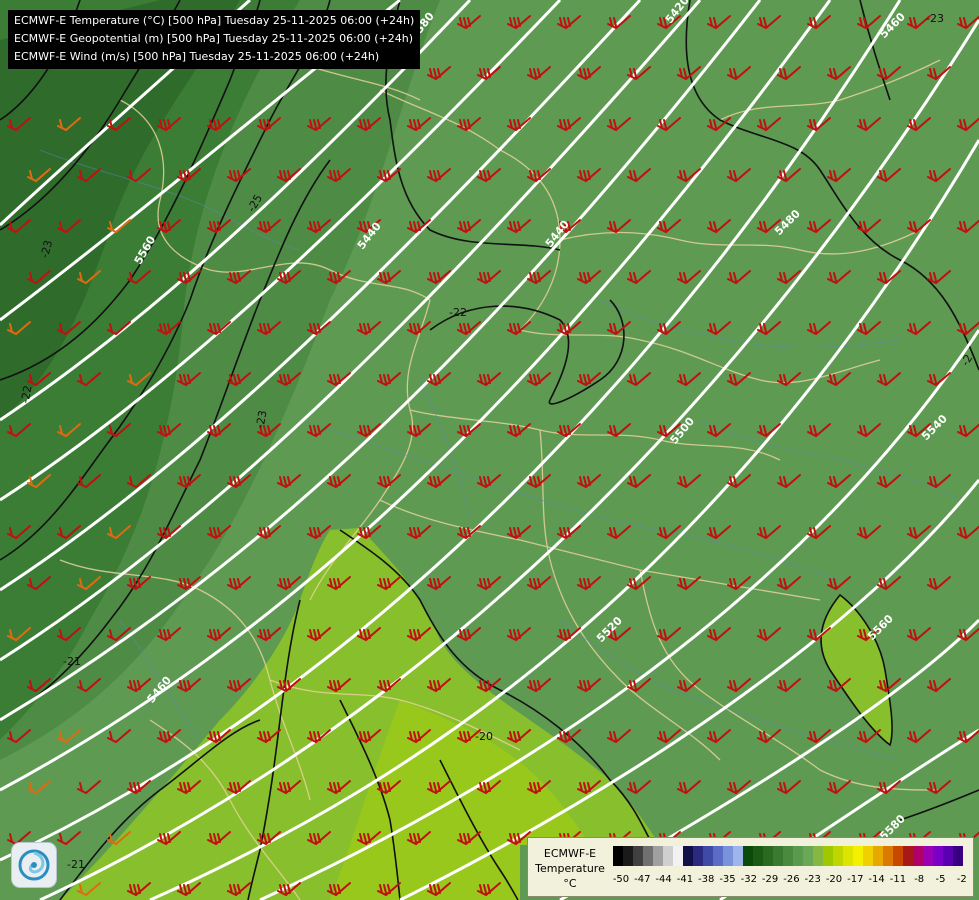 This screenshot has height=900, width=979. What do you see at coordinates (642, 879) in the screenshot?
I see `legend-tick: -47` at bounding box center [642, 879].